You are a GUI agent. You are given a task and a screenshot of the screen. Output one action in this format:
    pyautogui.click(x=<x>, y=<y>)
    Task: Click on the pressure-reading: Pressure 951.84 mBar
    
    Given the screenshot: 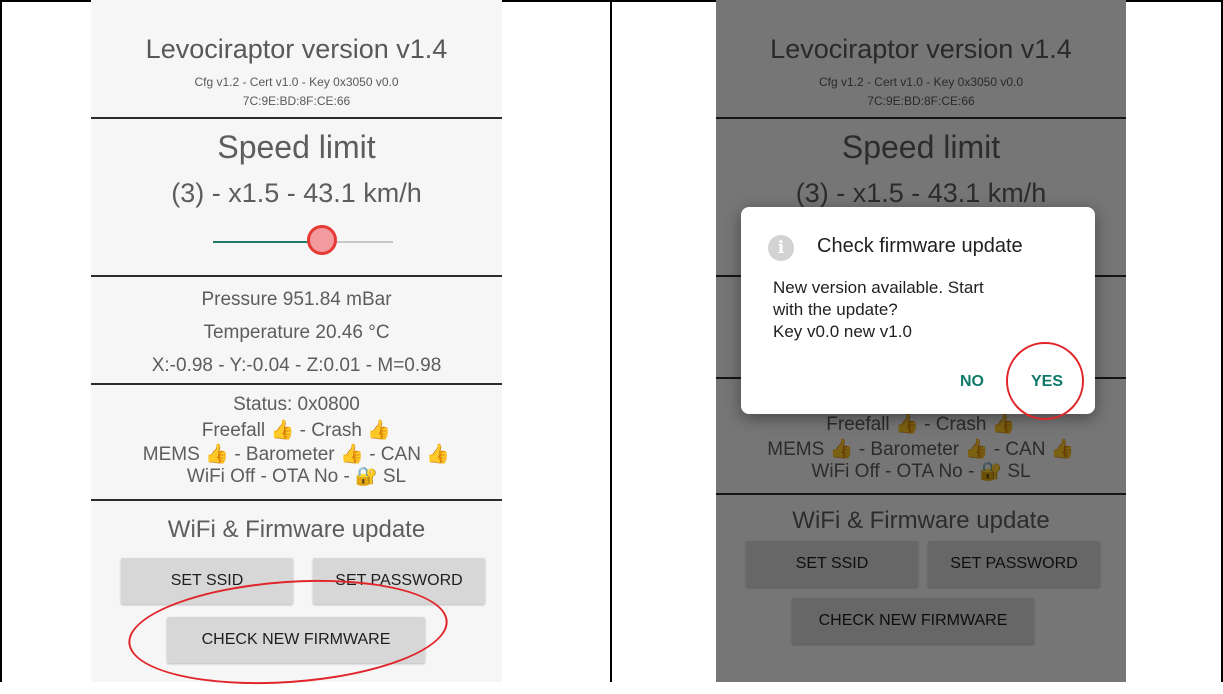 What is the action you would take?
    pyautogui.click(x=296, y=299)
    